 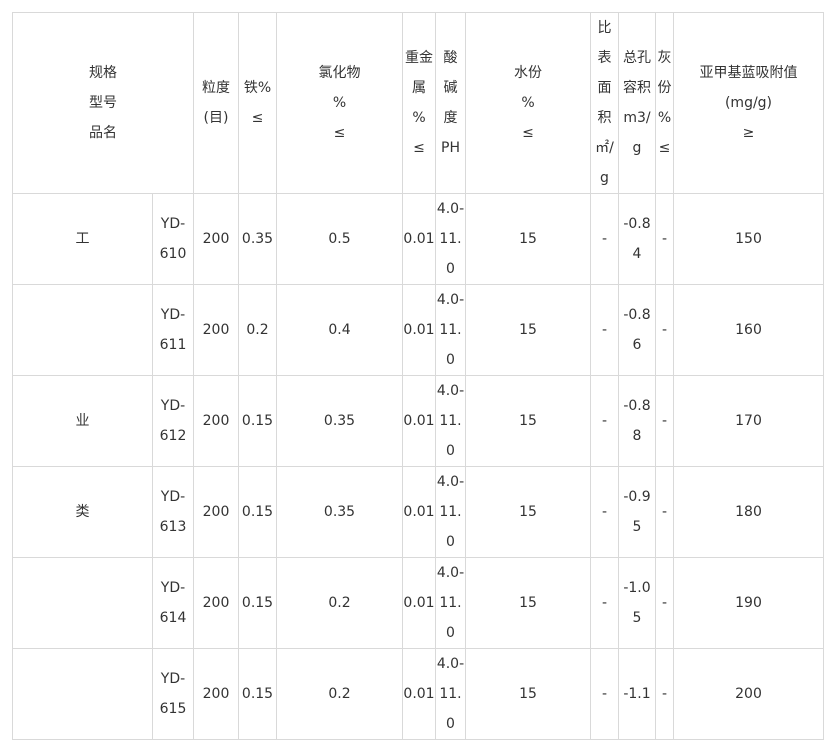 What do you see at coordinates (257, 239) in the screenshot?
I see `iron-cell: 0.35` at bounding box center [257, 239].